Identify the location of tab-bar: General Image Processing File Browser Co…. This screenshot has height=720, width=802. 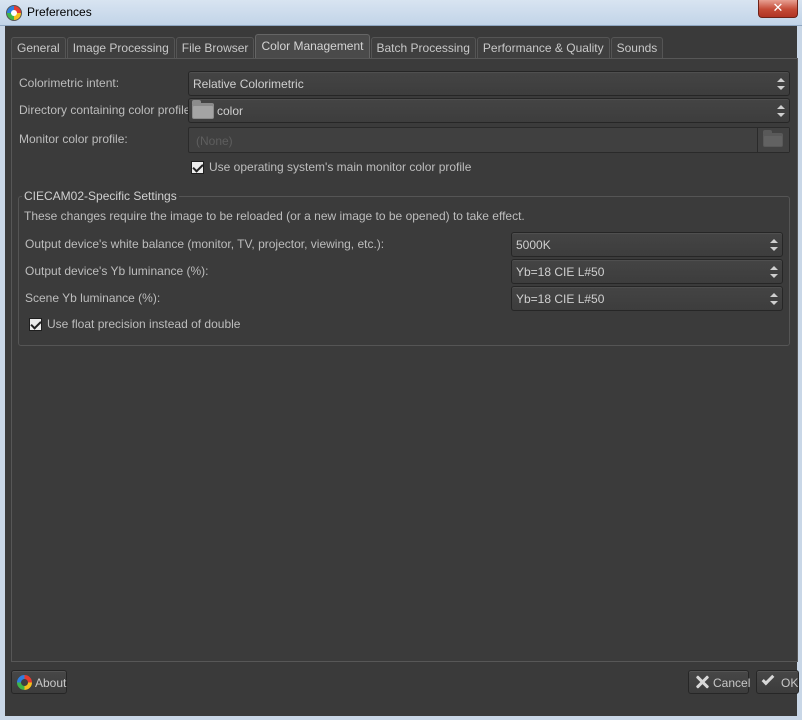
(337, 46).